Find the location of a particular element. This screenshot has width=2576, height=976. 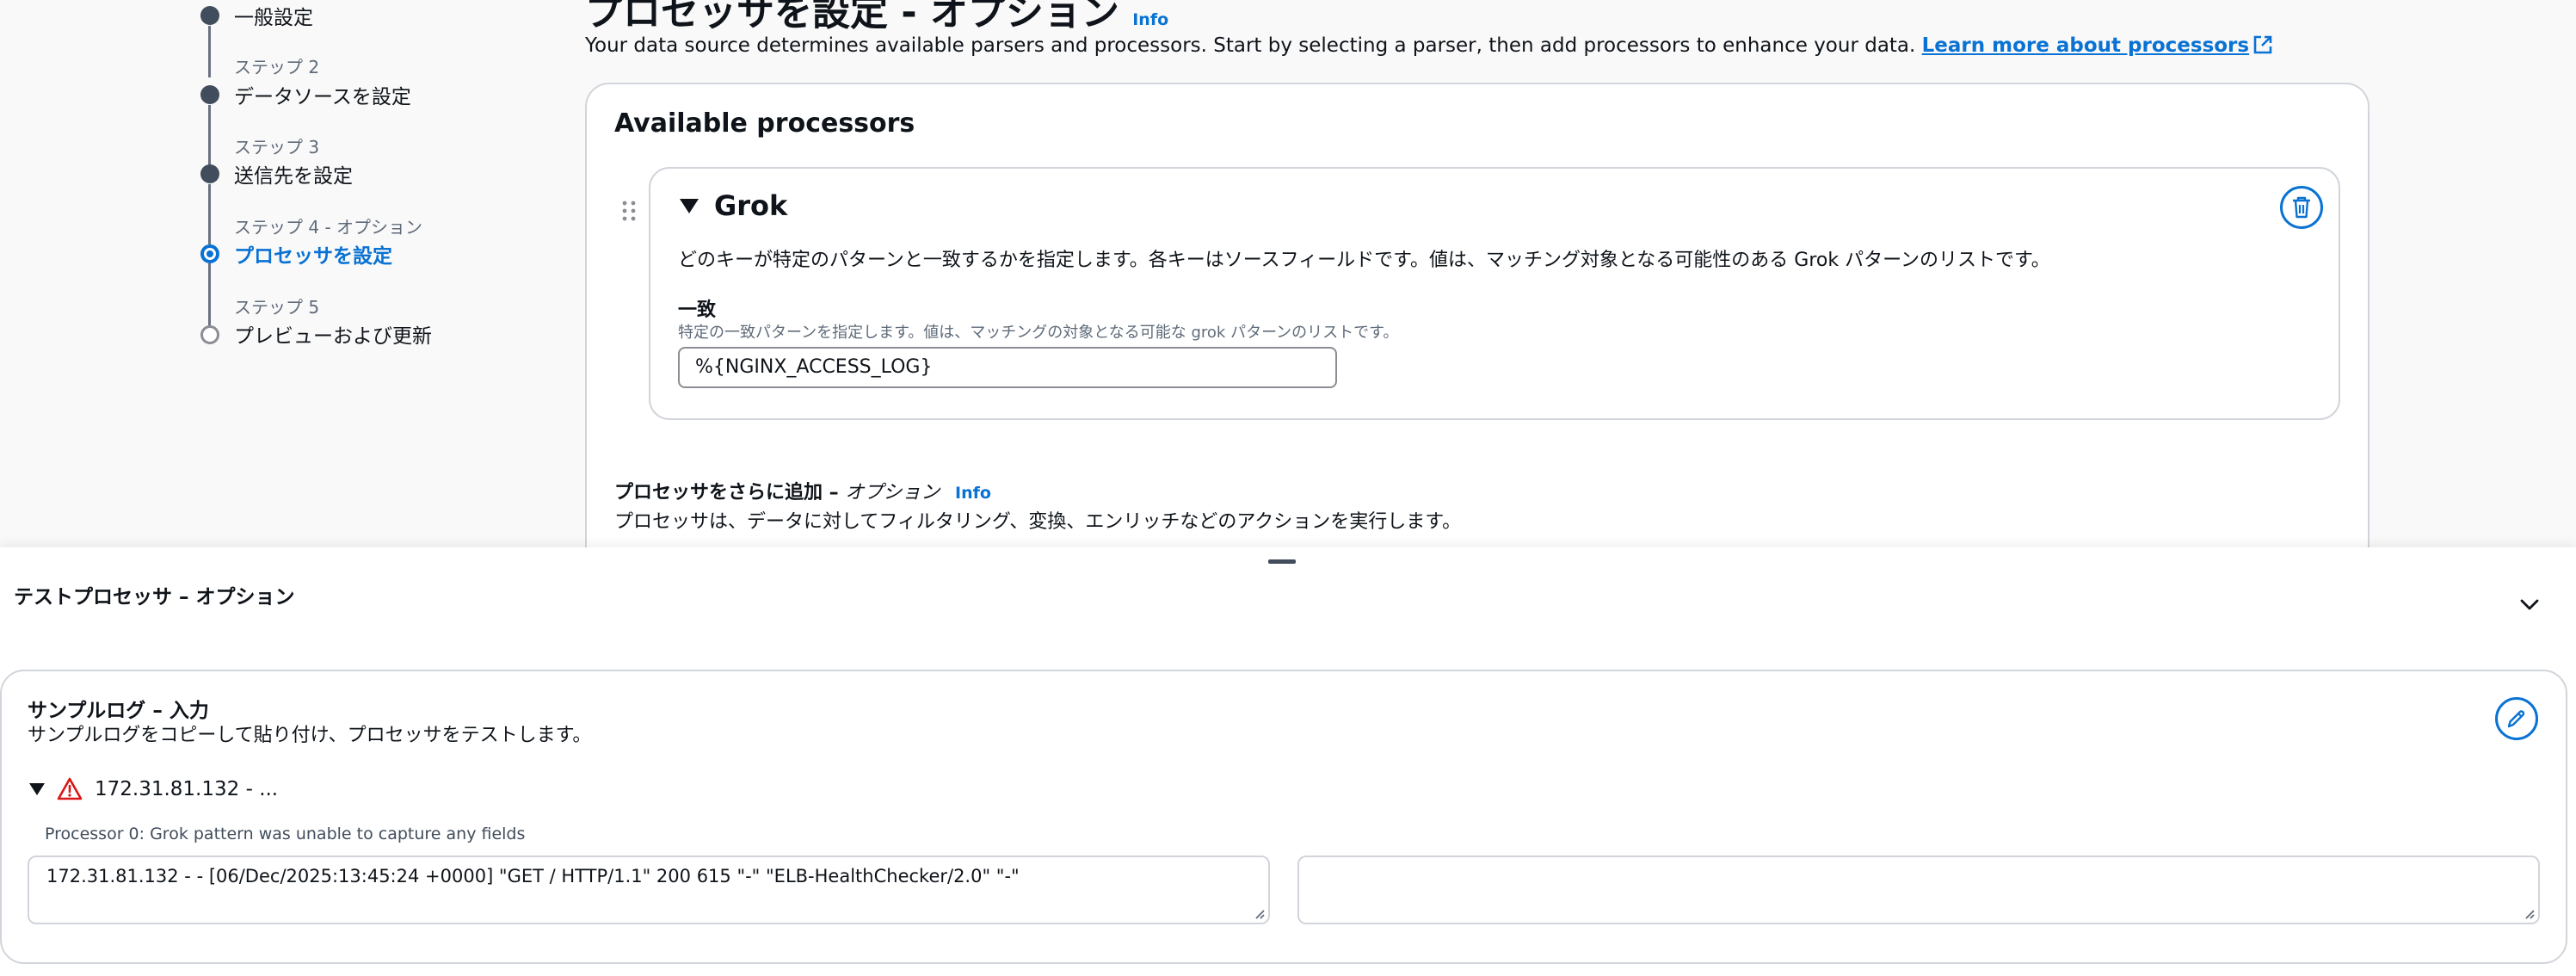

processed-output is located at coordinates (1919, 890).